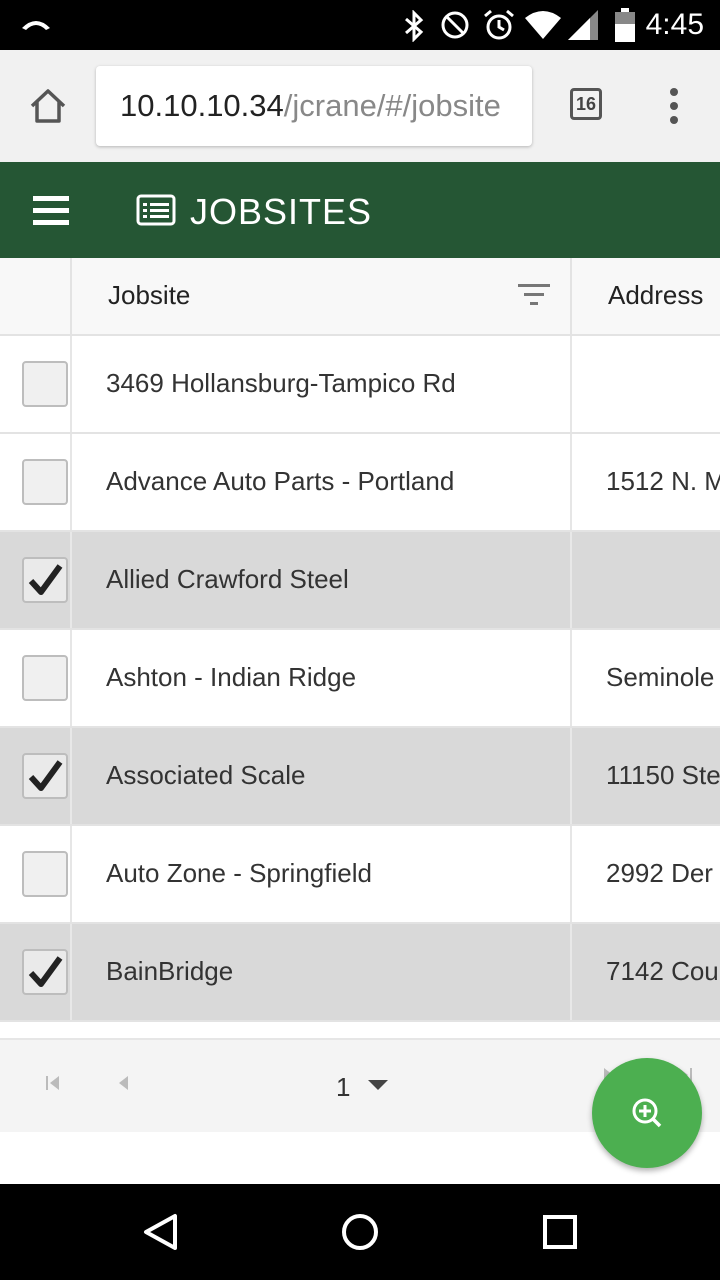  Describe the element at coordinates (124, 1083) in the screenshot. I see `previous-page-icon` at that location.